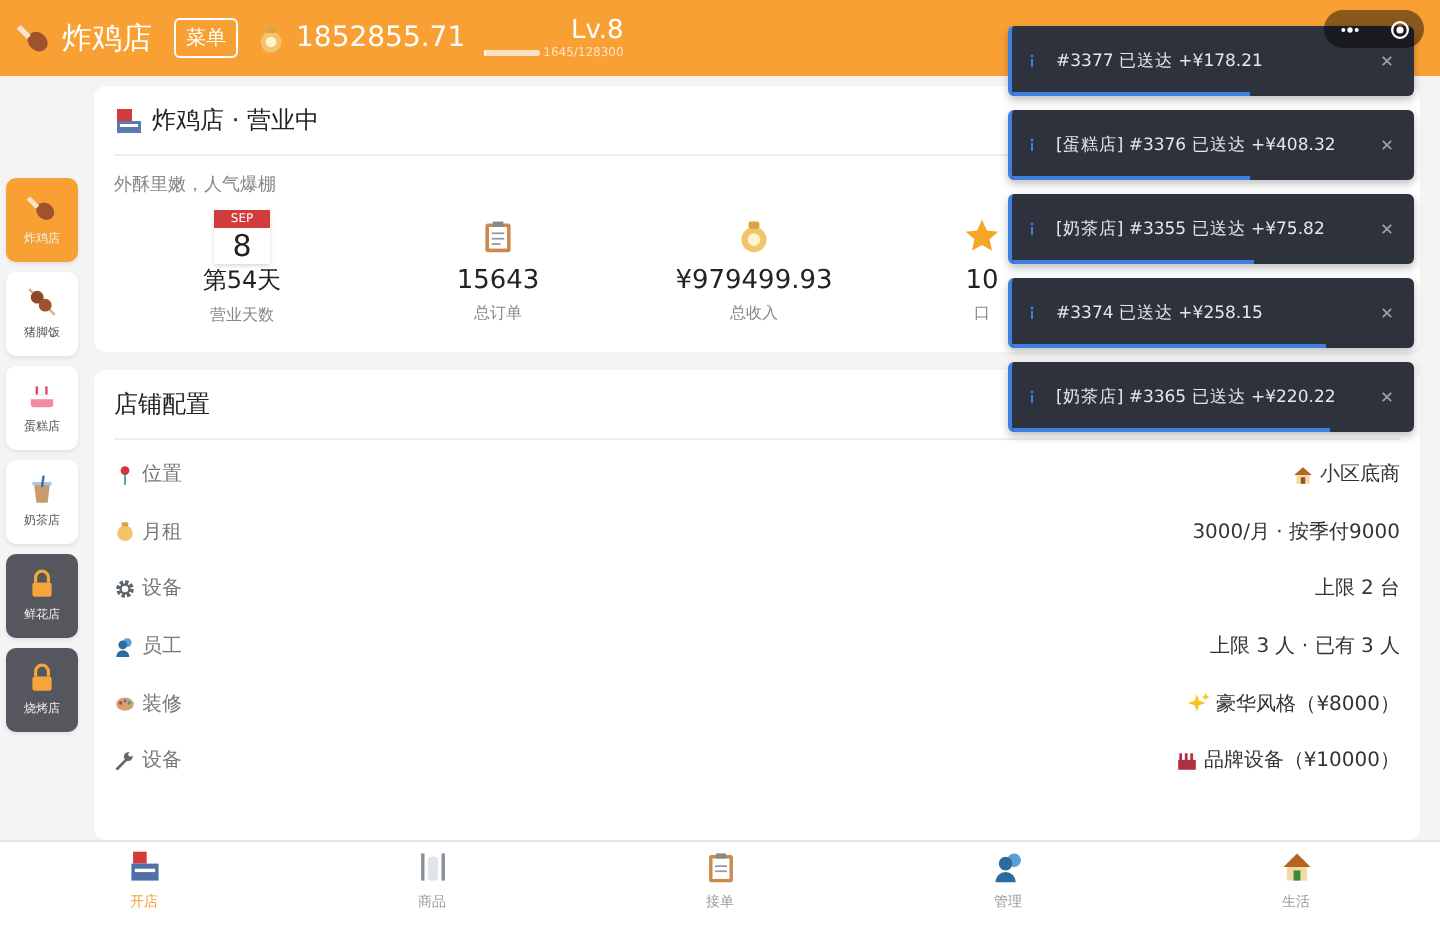 The image size is (1440, 946). What do you see at coordinates (381, 38) in the screenshot?
I see `money-amount: 1852855.71` at bounding box center [381, 38].